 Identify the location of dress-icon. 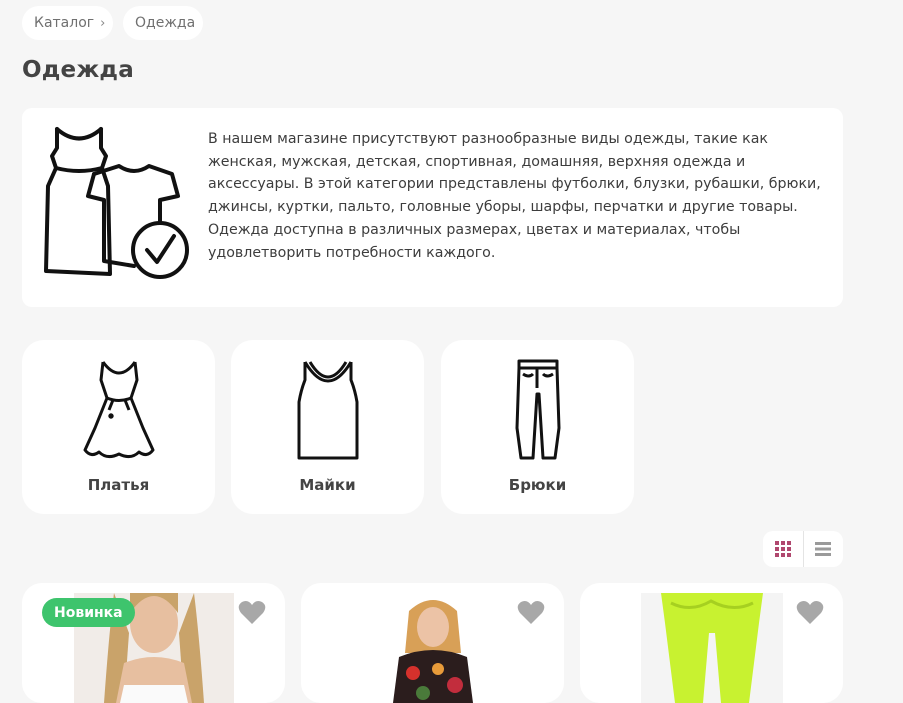
(118, 410).